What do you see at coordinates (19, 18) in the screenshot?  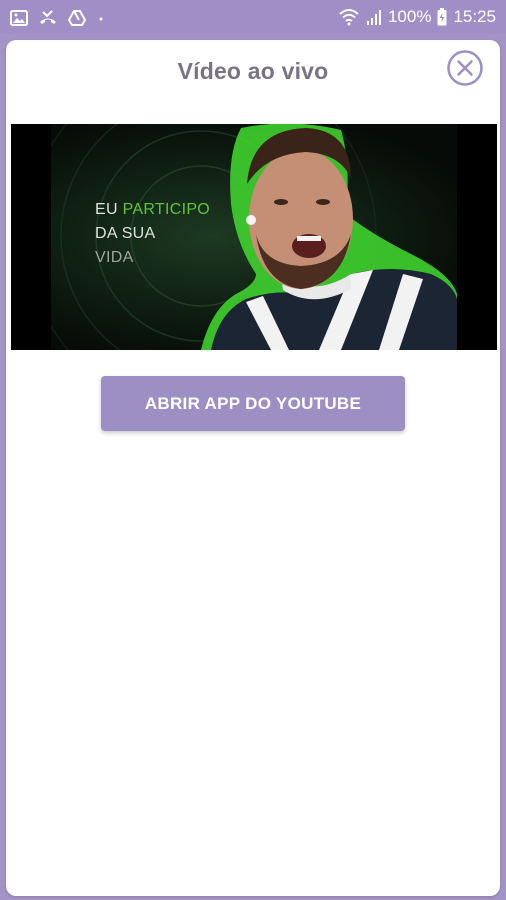 I see `image-icon` at bounding box center [19, 18].